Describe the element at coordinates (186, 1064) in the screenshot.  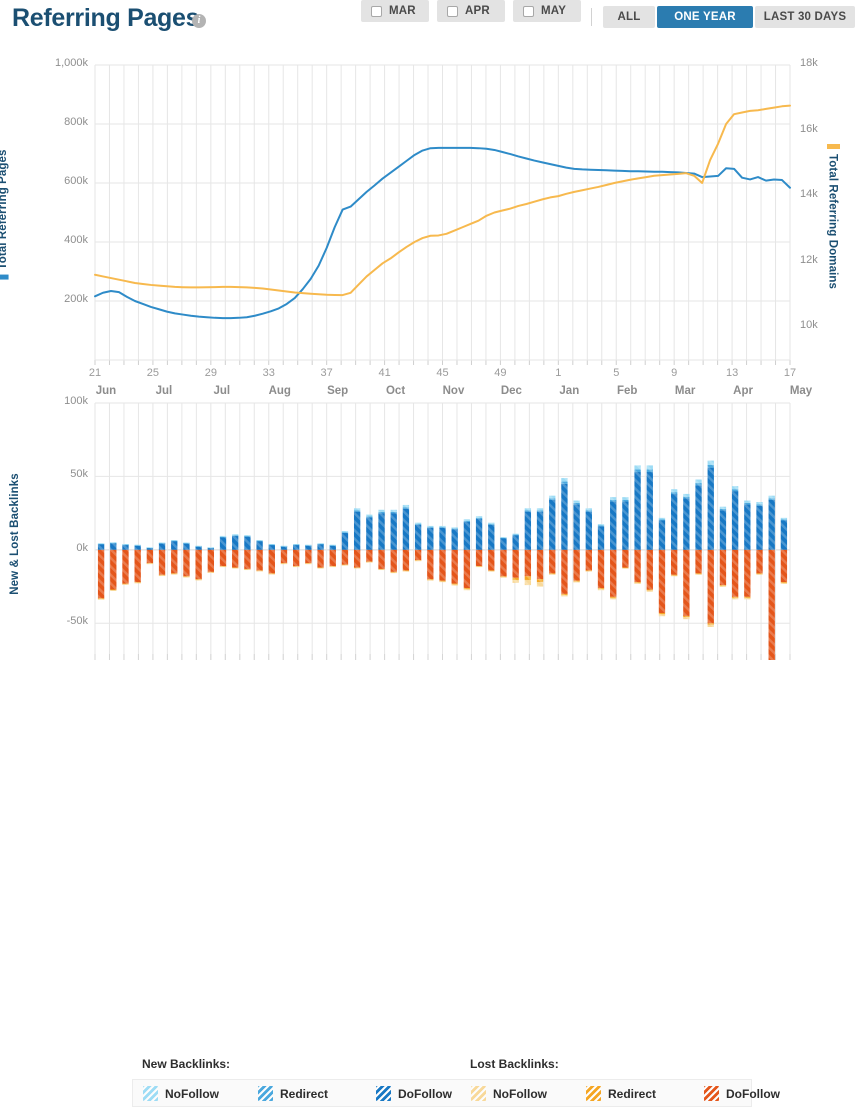
I see `legend-new-title: New Backlinks:` at that location.